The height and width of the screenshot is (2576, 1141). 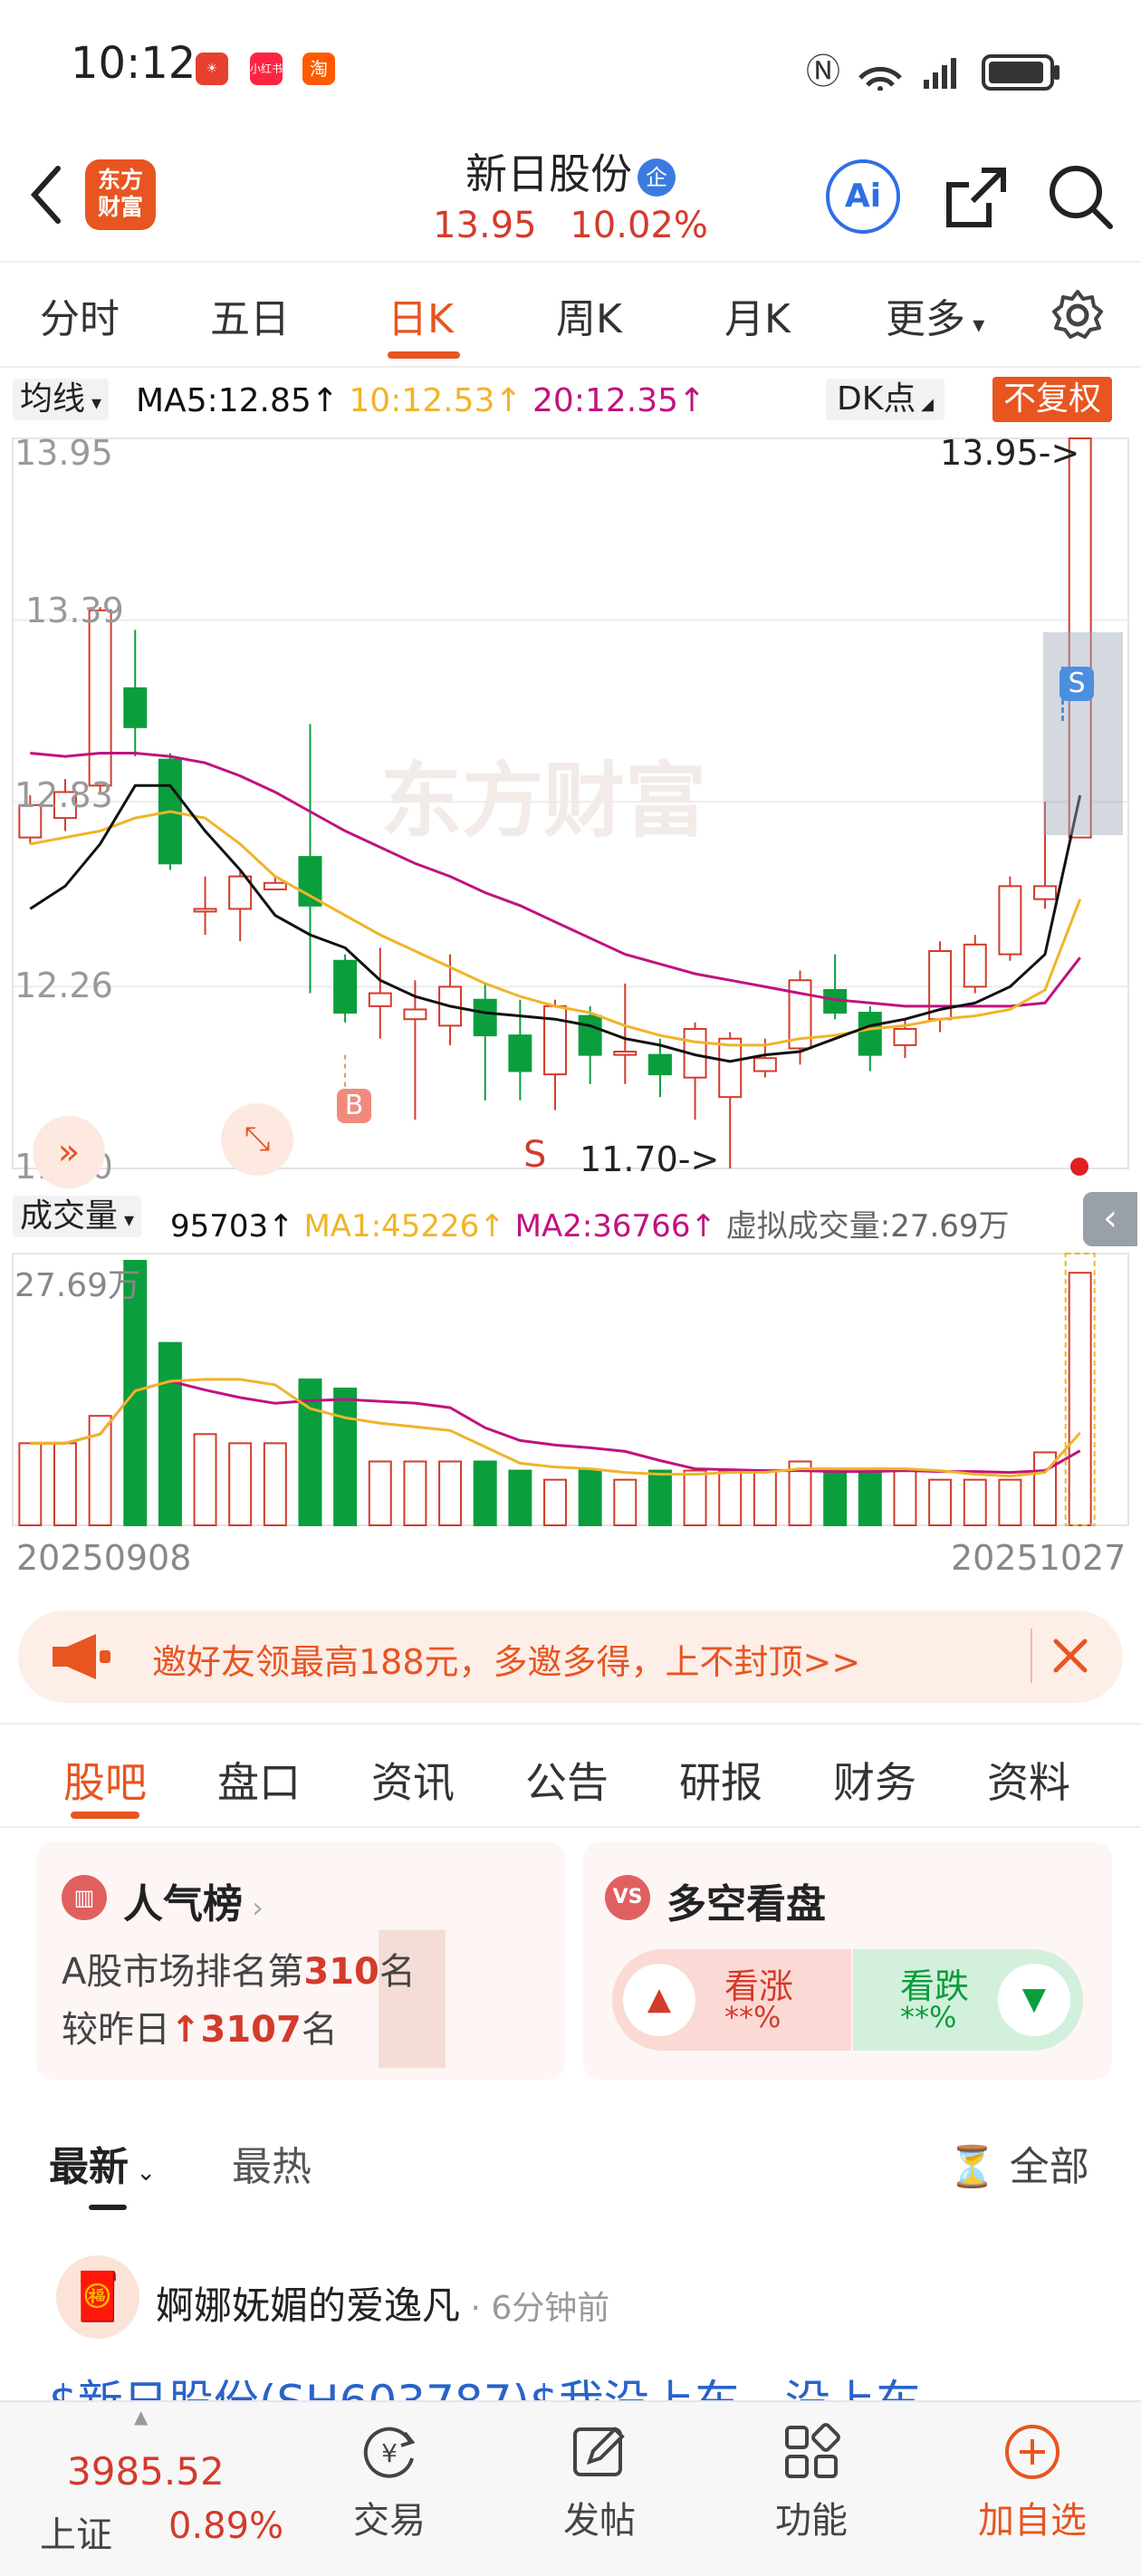 I want to click on search-icon, so click(x=1081, y=197).